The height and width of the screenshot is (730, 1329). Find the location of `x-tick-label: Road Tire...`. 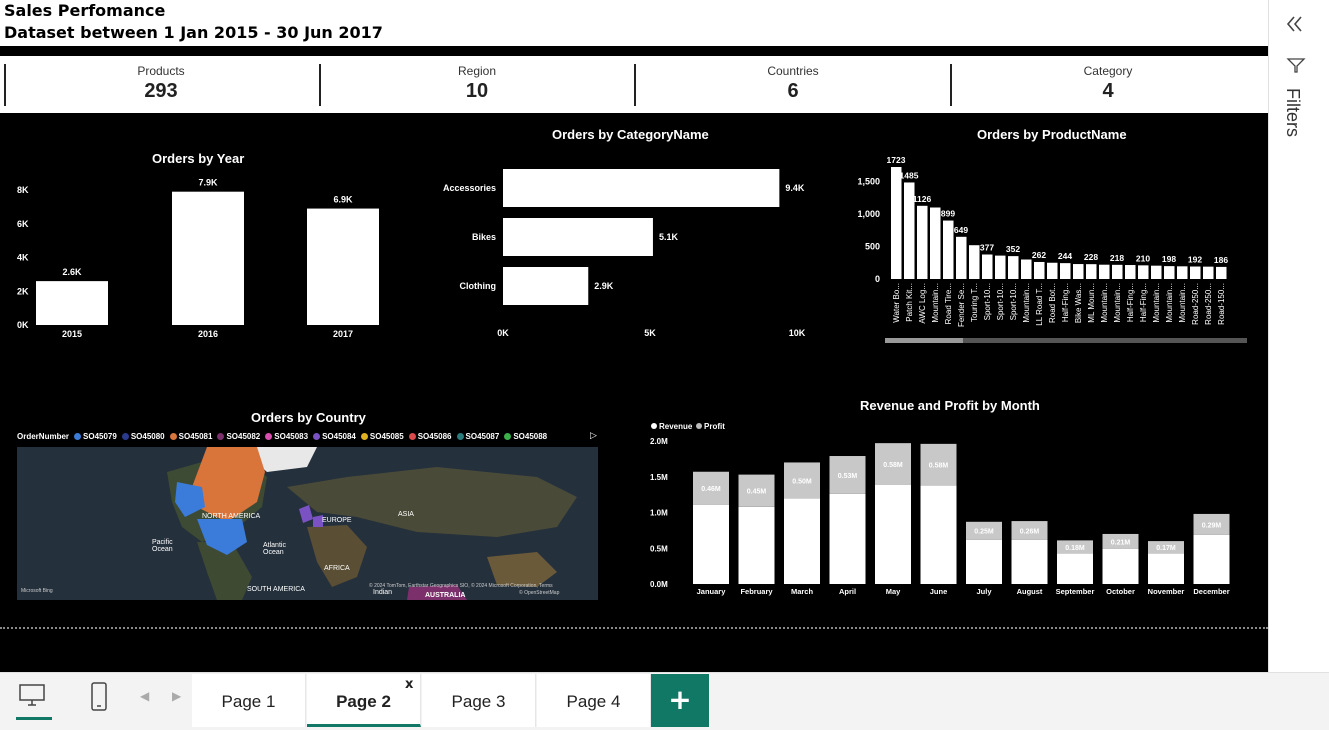

x-tick-label: Road Tire... is located at coordinates (948, 303).